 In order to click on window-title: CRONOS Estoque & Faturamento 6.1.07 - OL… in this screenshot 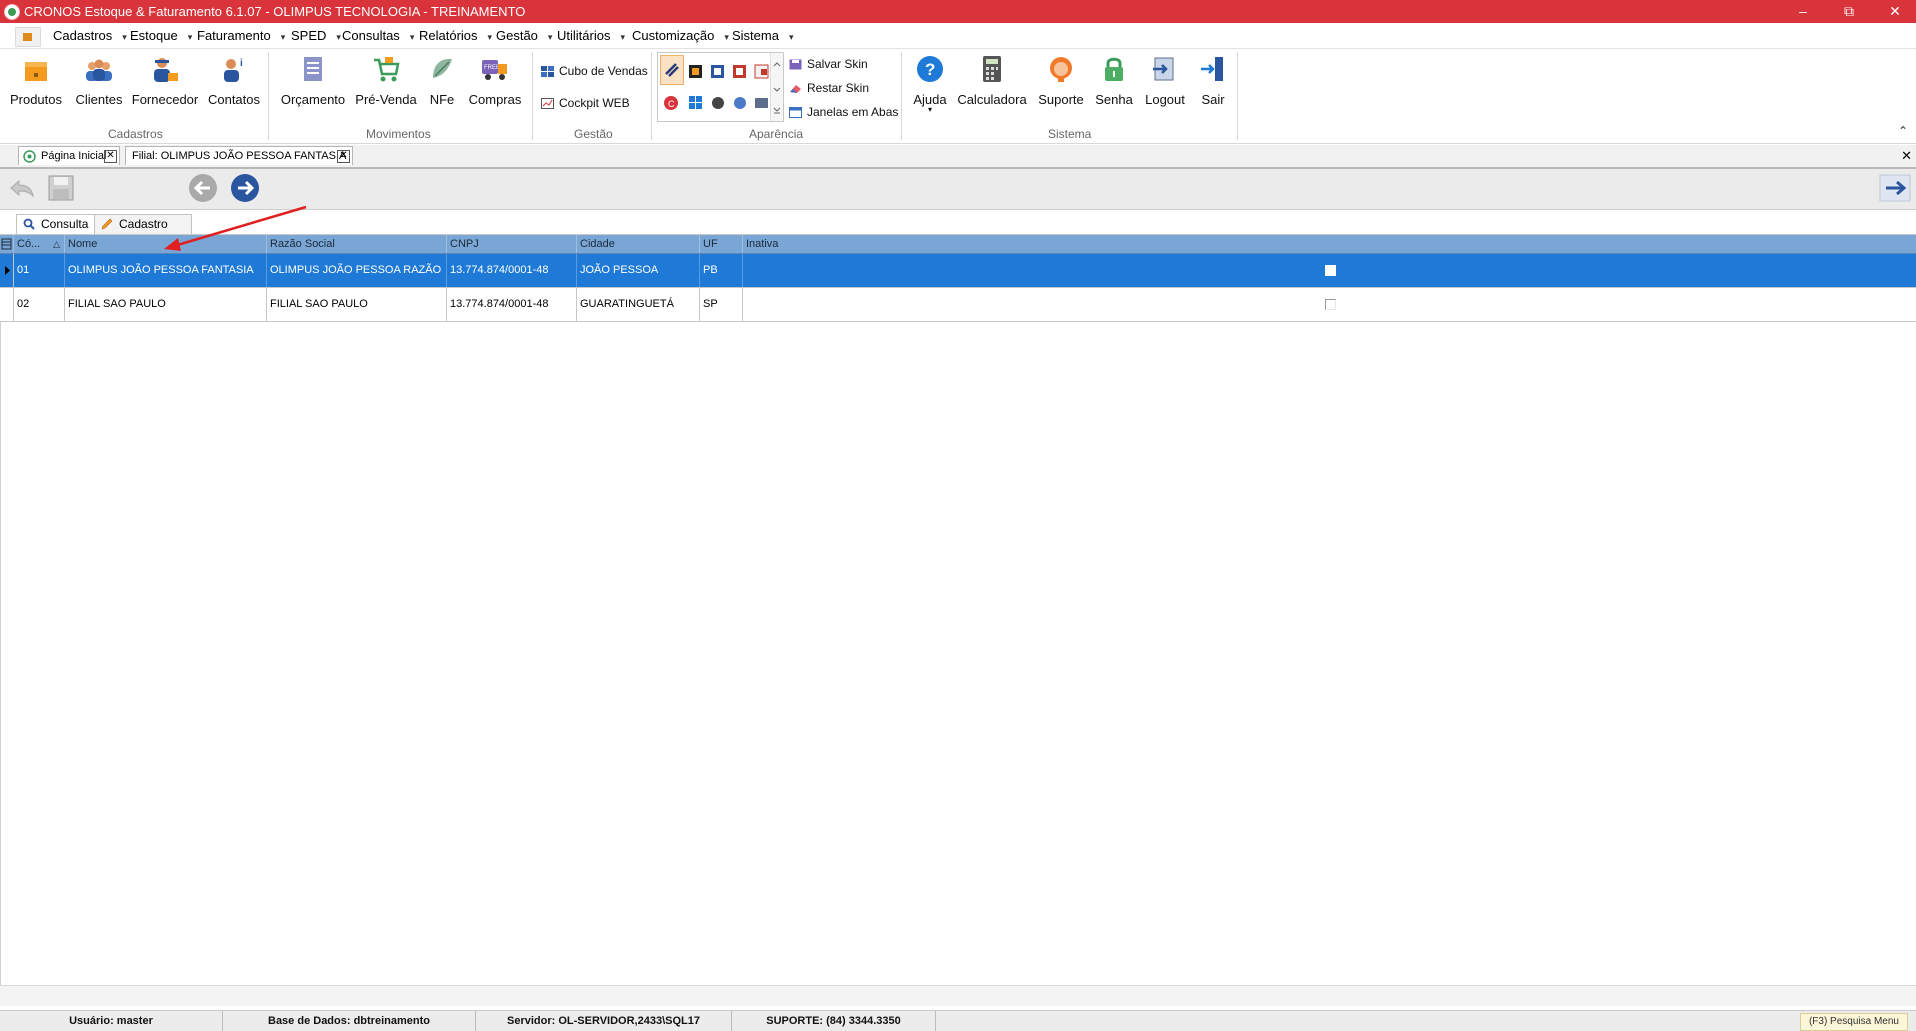, I will do `click(275, 11)`.